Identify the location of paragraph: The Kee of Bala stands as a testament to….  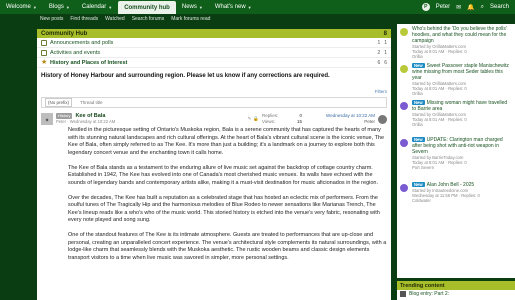
(223, 175).